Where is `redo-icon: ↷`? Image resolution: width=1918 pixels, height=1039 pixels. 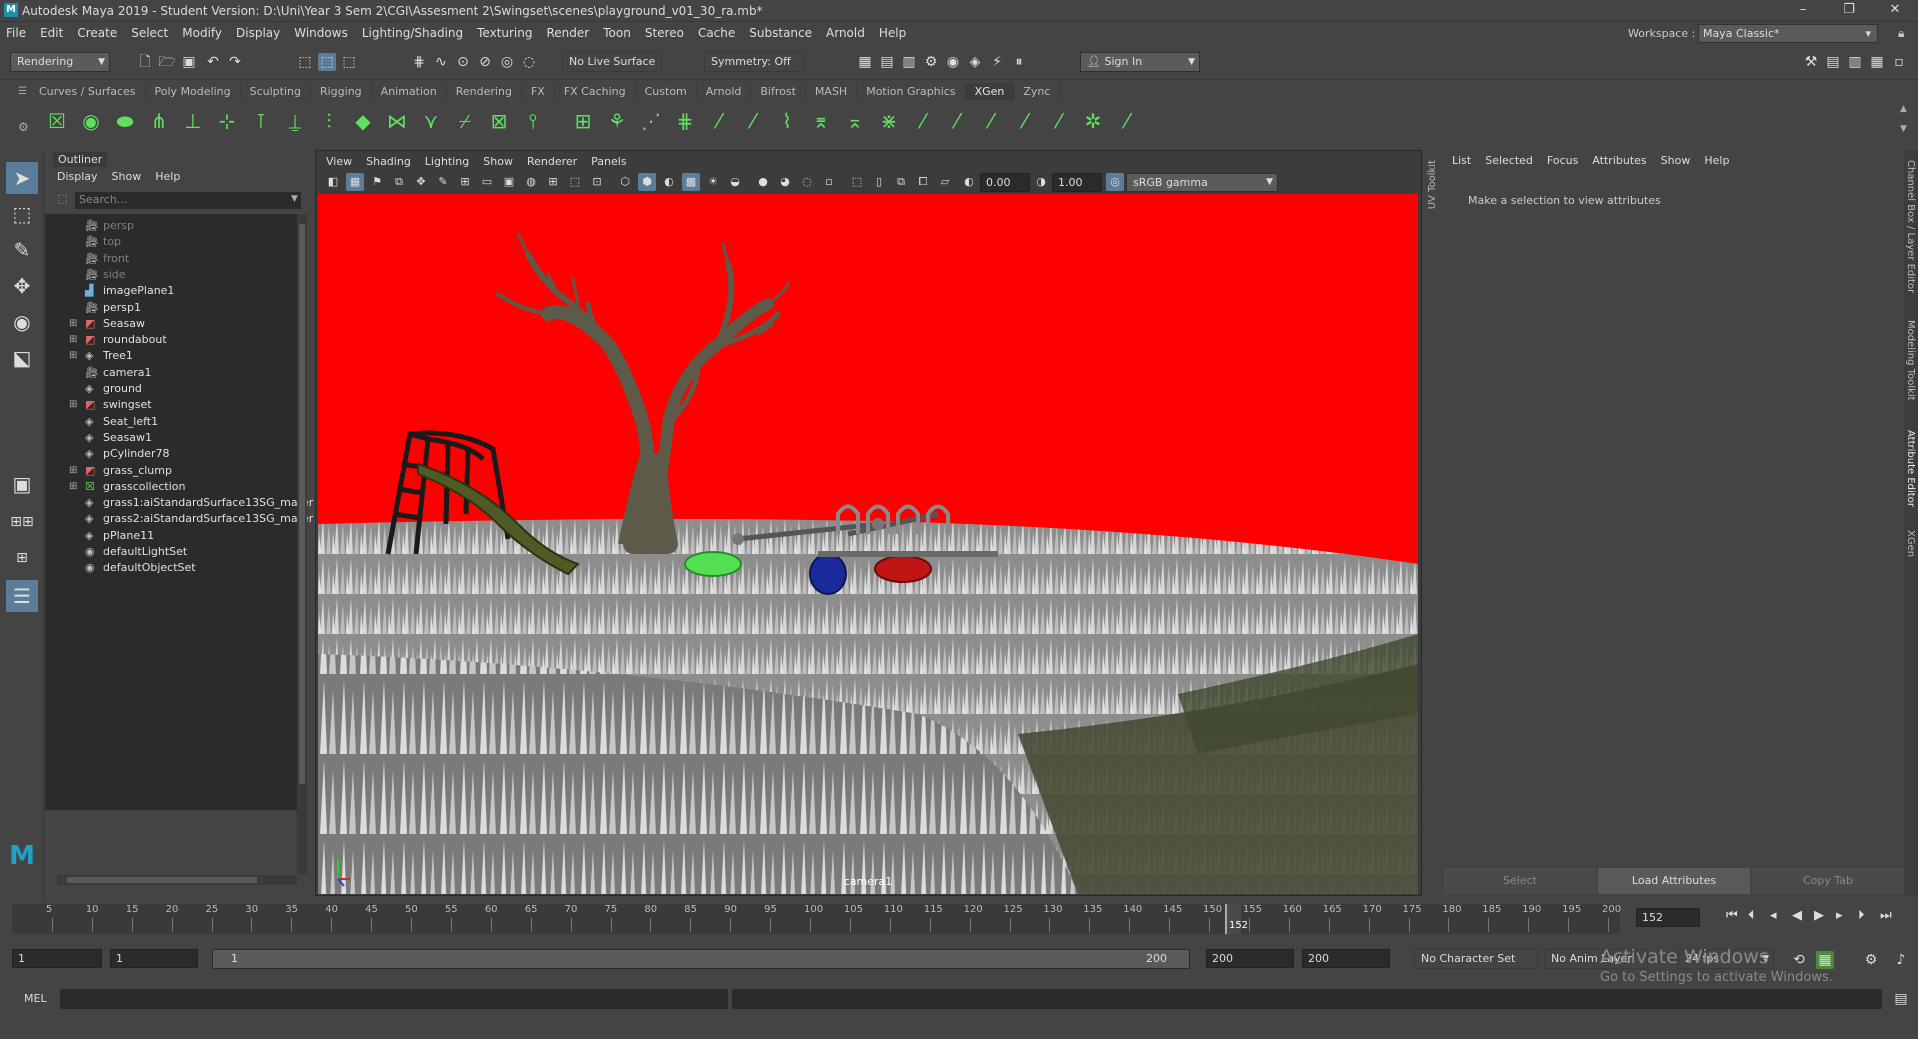 redo-icon: ↷ is located at coordinates (235, 62).